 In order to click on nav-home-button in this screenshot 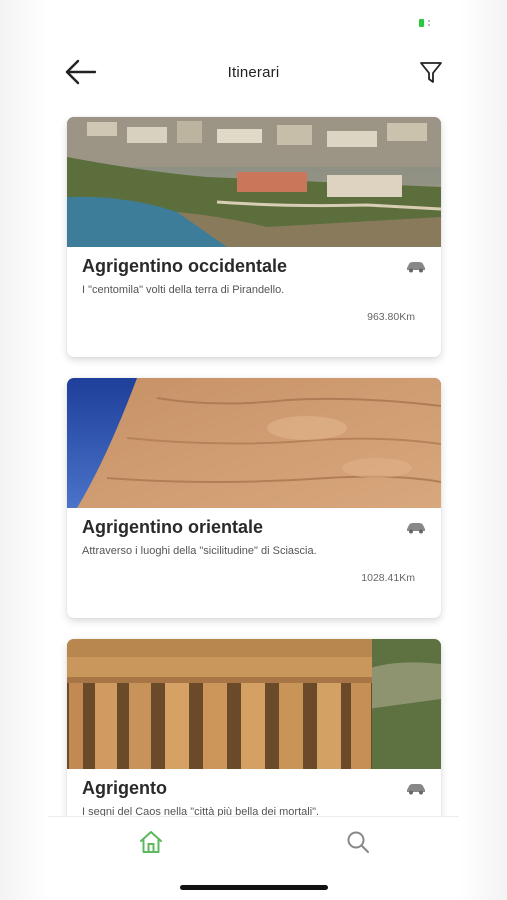, I will do `click(151, 842)`.